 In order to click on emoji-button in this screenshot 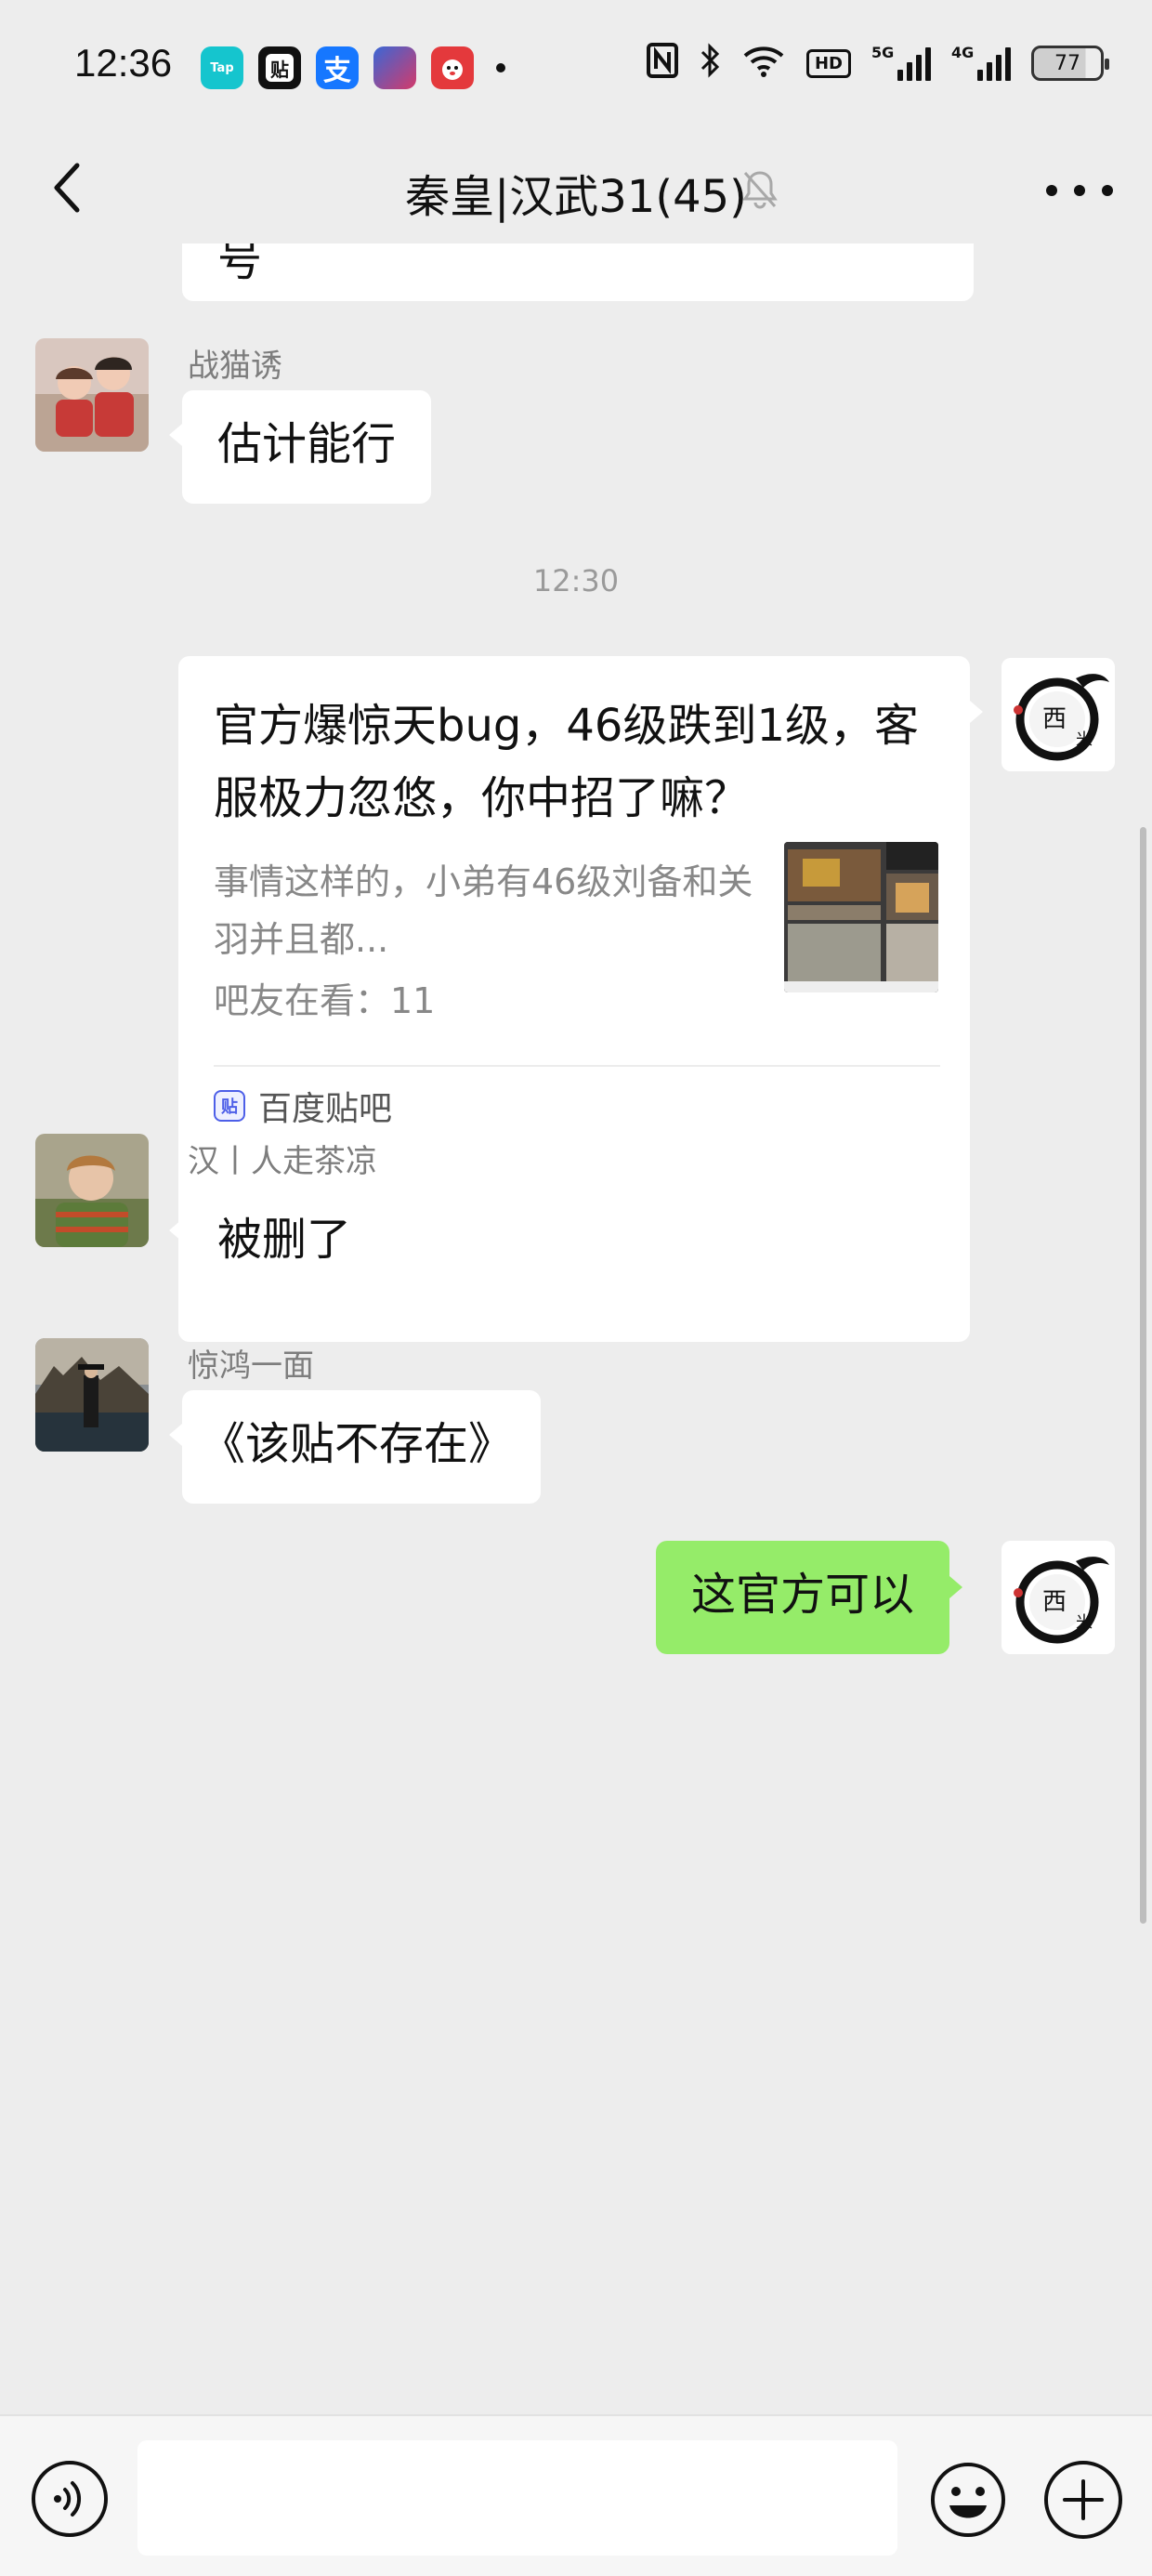, I will do `click(968, 2500)`.